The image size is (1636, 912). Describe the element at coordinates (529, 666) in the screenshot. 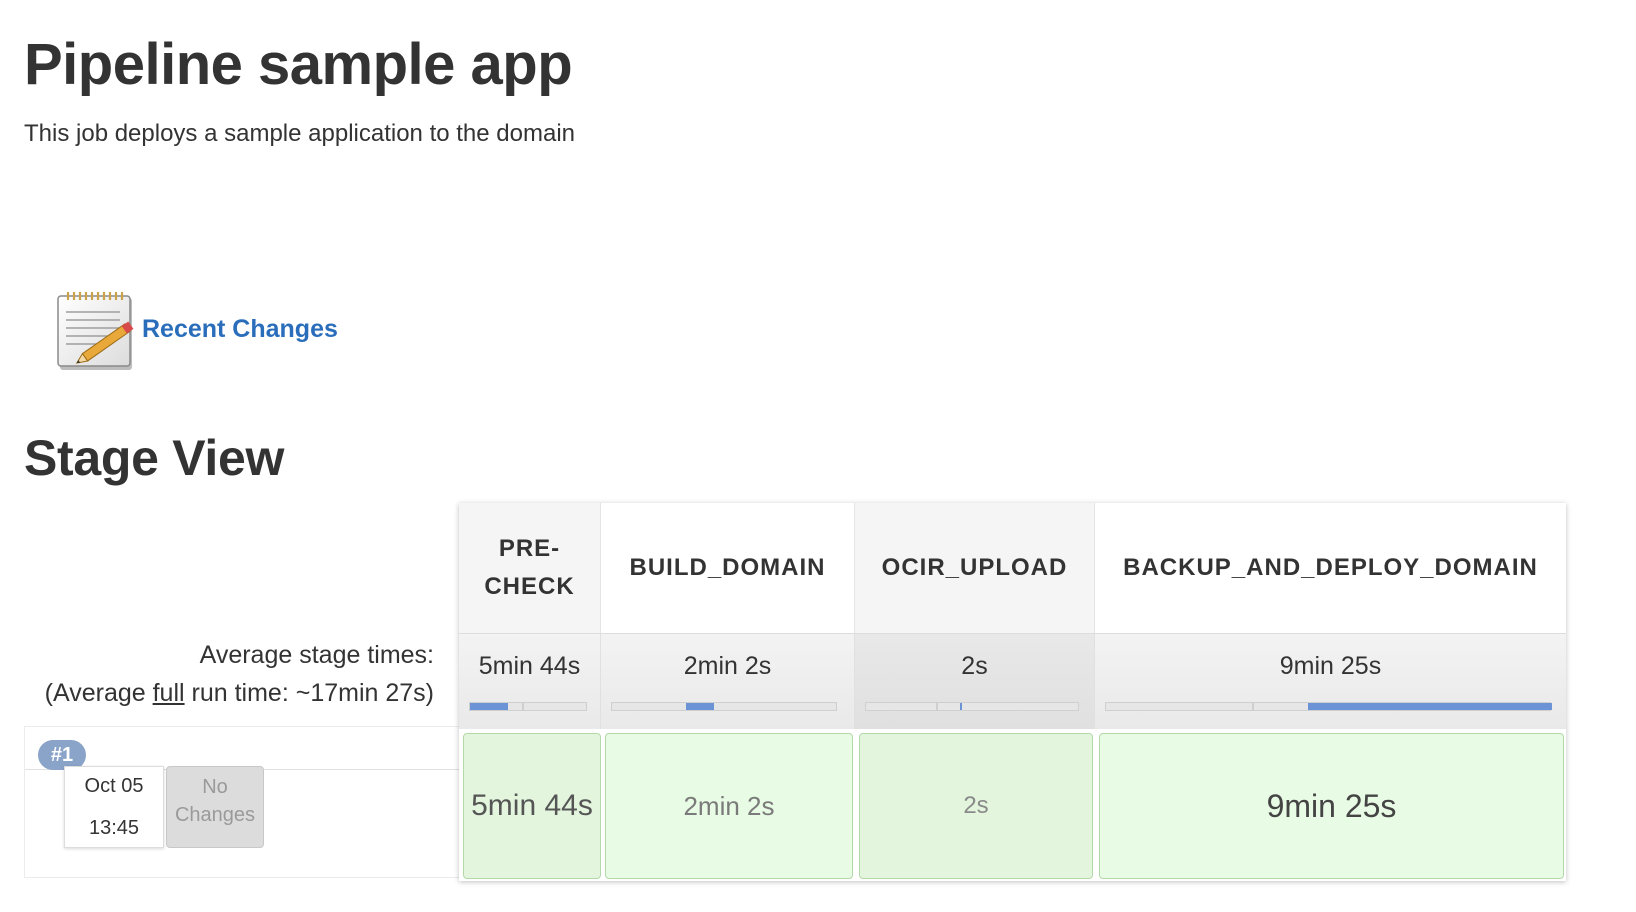

I see `stage-avg-time: 5min 44s` at that location.